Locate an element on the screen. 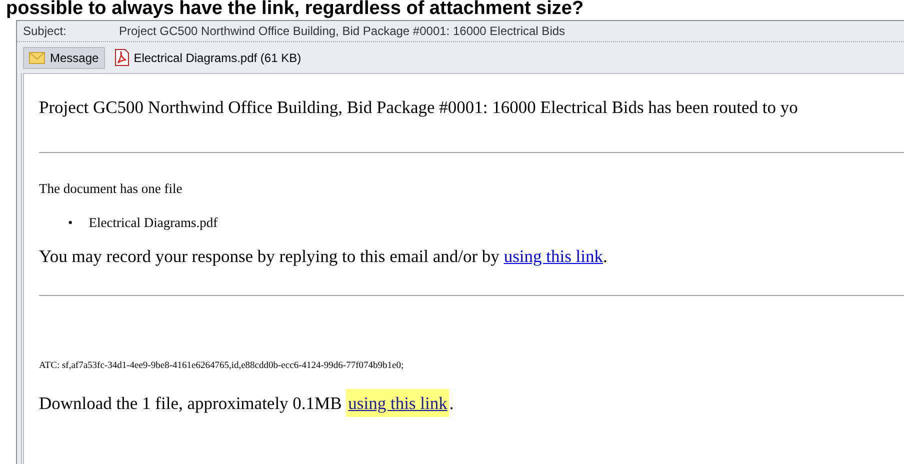  message-headline: Project GC500 Northwind Office Building, Bid Package #0001: 16000 Electrical Bids has been routed to yo is located at coordinates (419, 107).